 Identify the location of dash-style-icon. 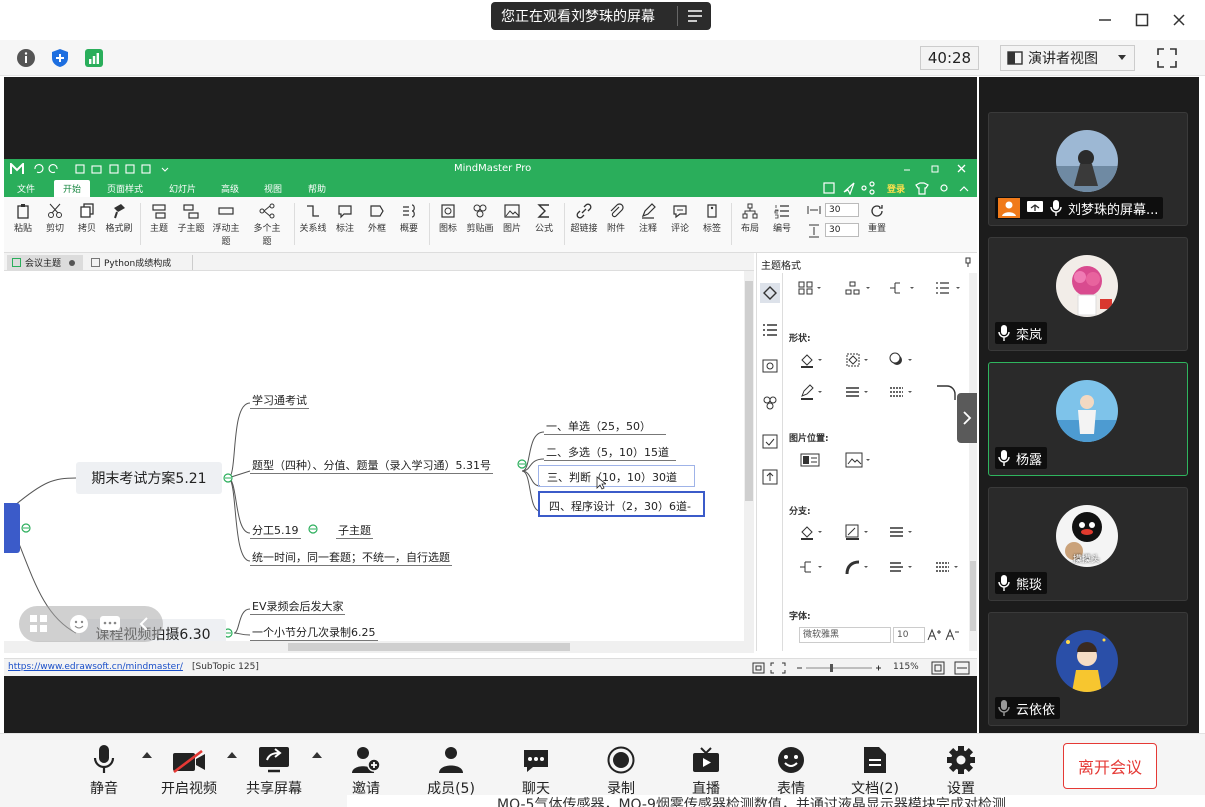
(902, 392).